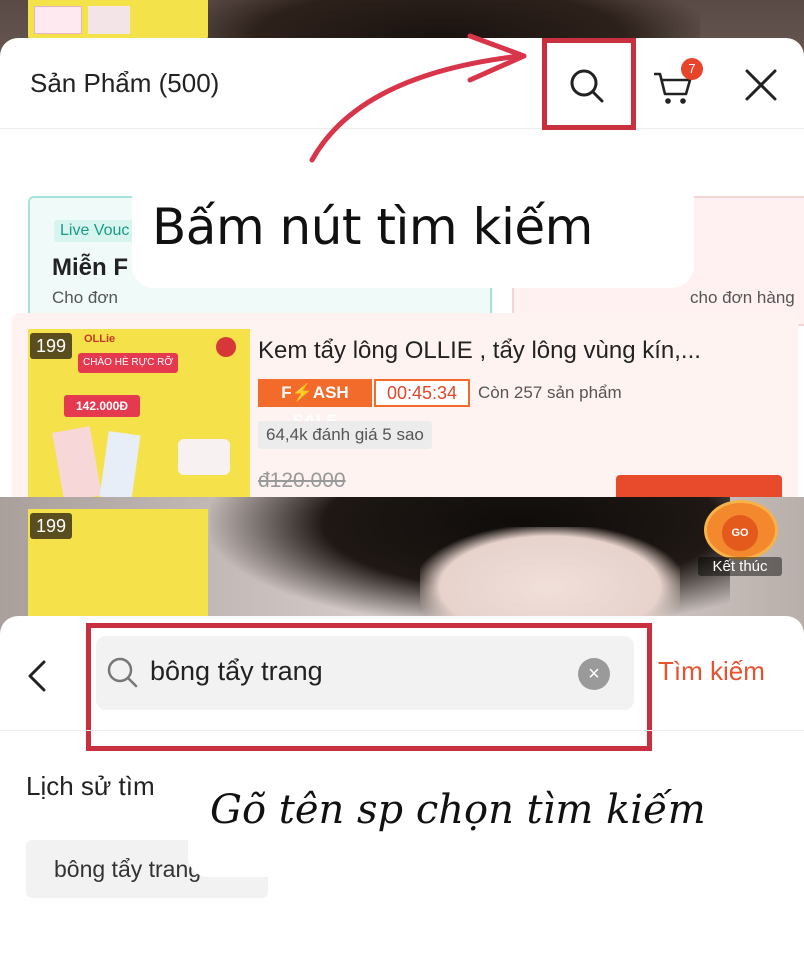 Image resolution: width=804 pixels, height=962 pixels. Describe the element at coordinates (118, 564) in the screenshot. I see `product-thumbnail: 199` at that location.